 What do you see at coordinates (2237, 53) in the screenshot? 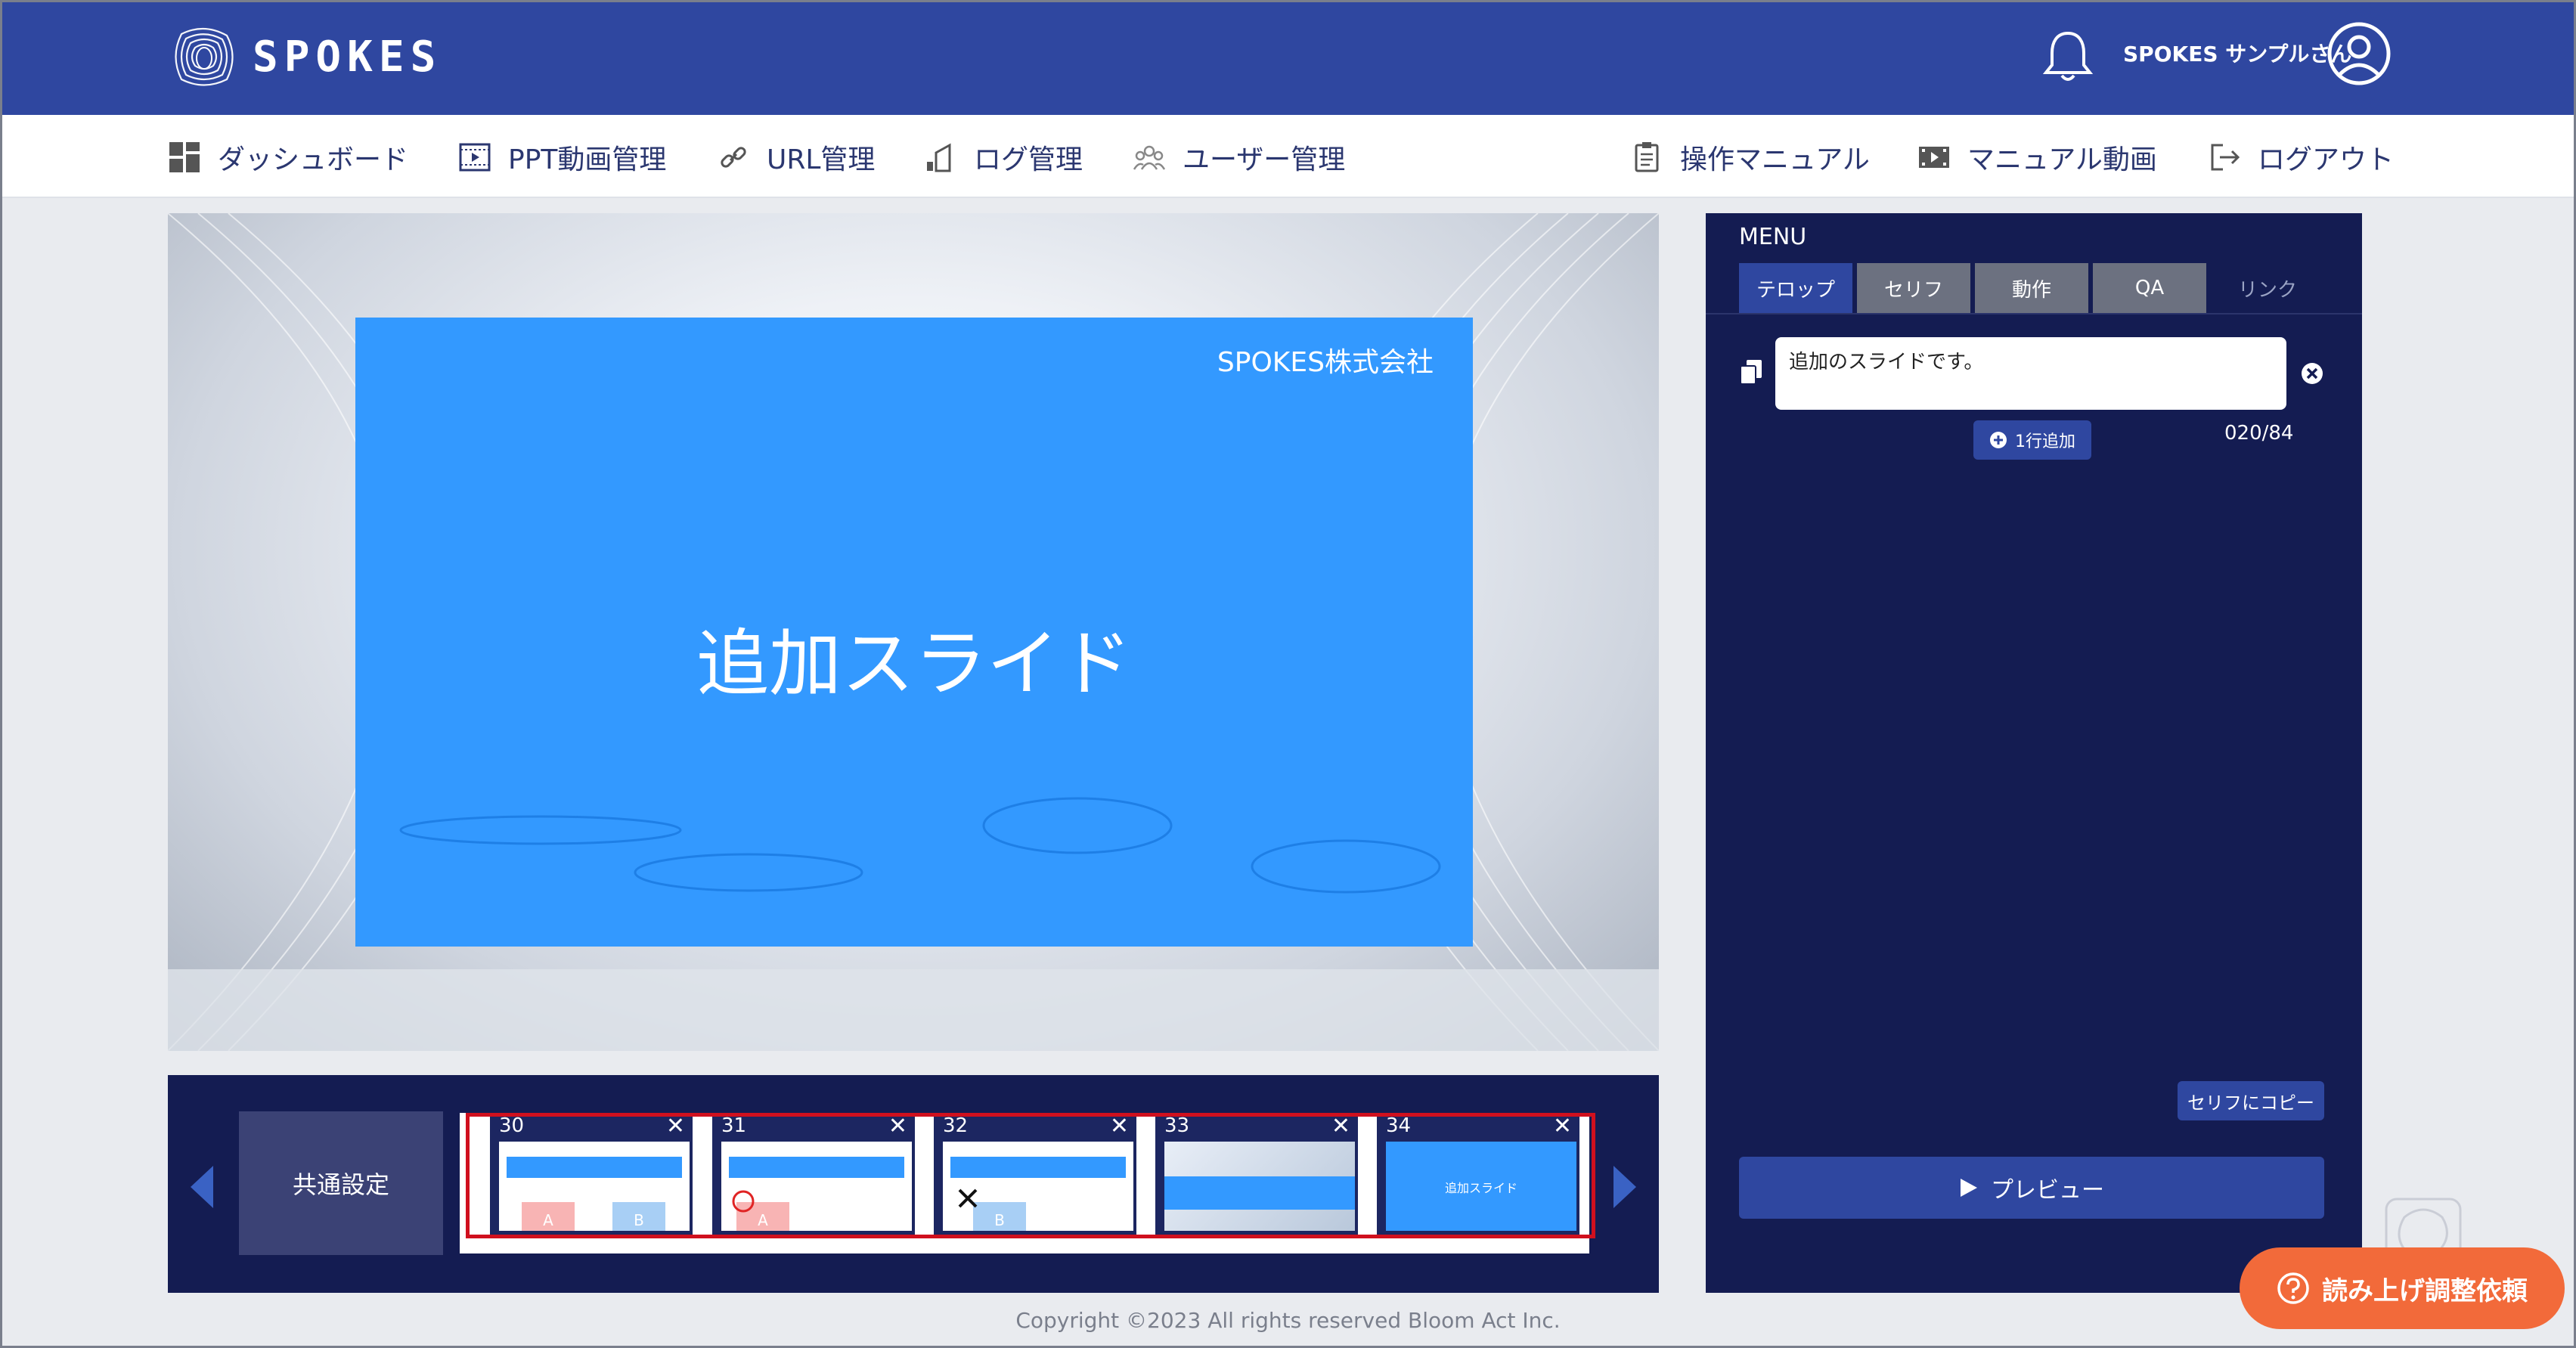
I see `user-name: SPOKES サンプルさん` at bounding box center [2237, 53].